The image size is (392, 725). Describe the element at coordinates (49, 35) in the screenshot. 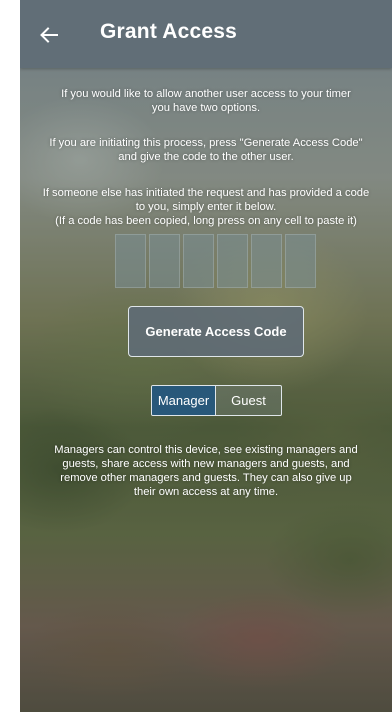

I see `arrow-left-icon` at that location.